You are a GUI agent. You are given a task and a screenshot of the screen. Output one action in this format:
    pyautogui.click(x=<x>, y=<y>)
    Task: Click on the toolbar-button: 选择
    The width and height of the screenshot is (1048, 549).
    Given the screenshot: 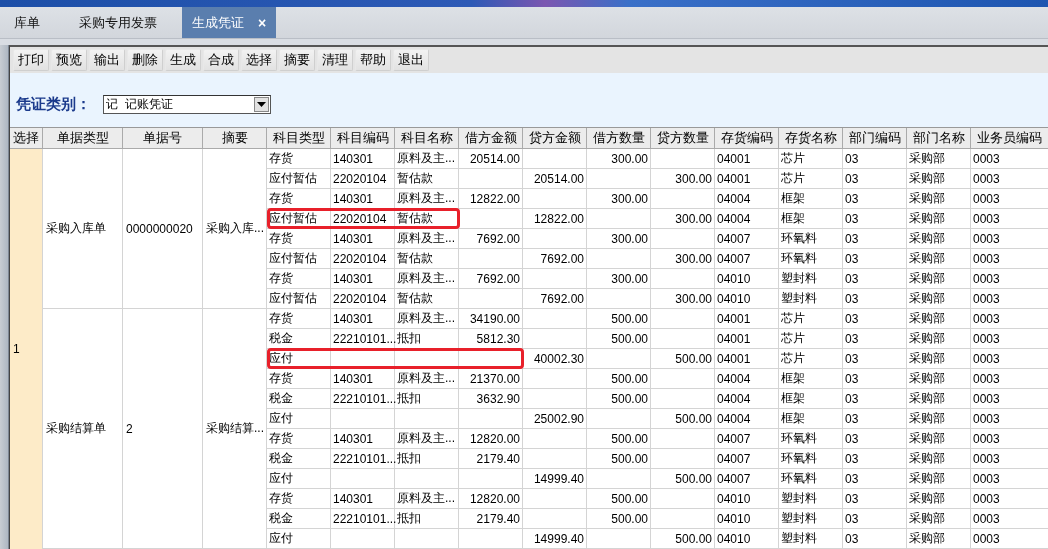 What is the action you would take?
    pyautogui.click(x=259, y=60)
    